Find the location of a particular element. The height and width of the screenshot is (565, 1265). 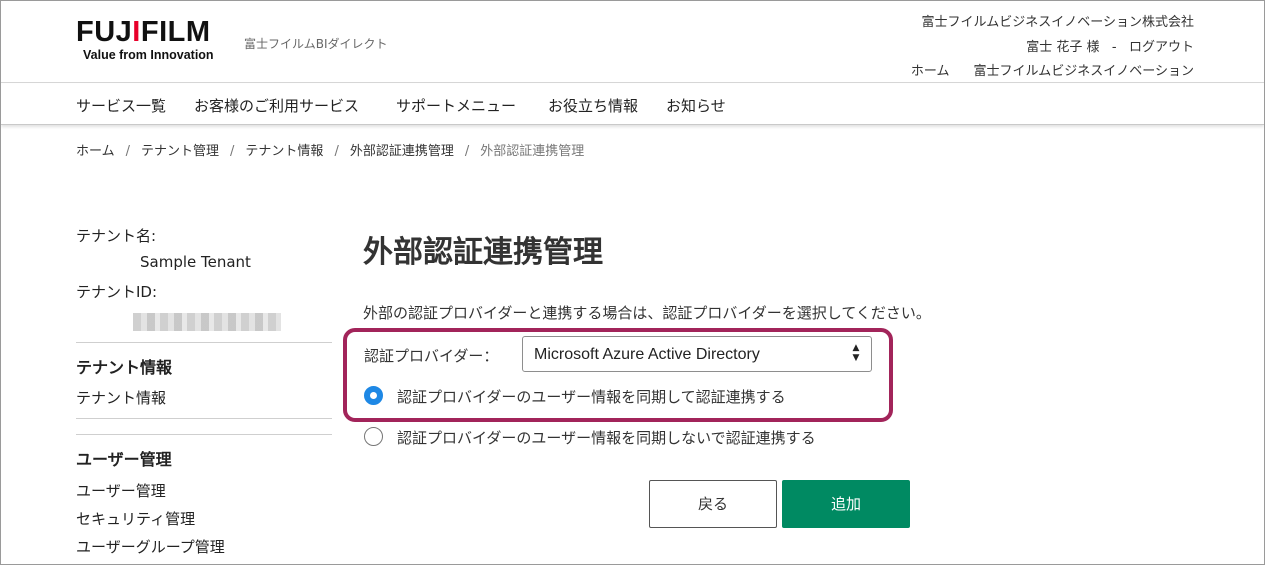

nav-item-support-menu: サポートメニュー is located at coordinates (456, 105).